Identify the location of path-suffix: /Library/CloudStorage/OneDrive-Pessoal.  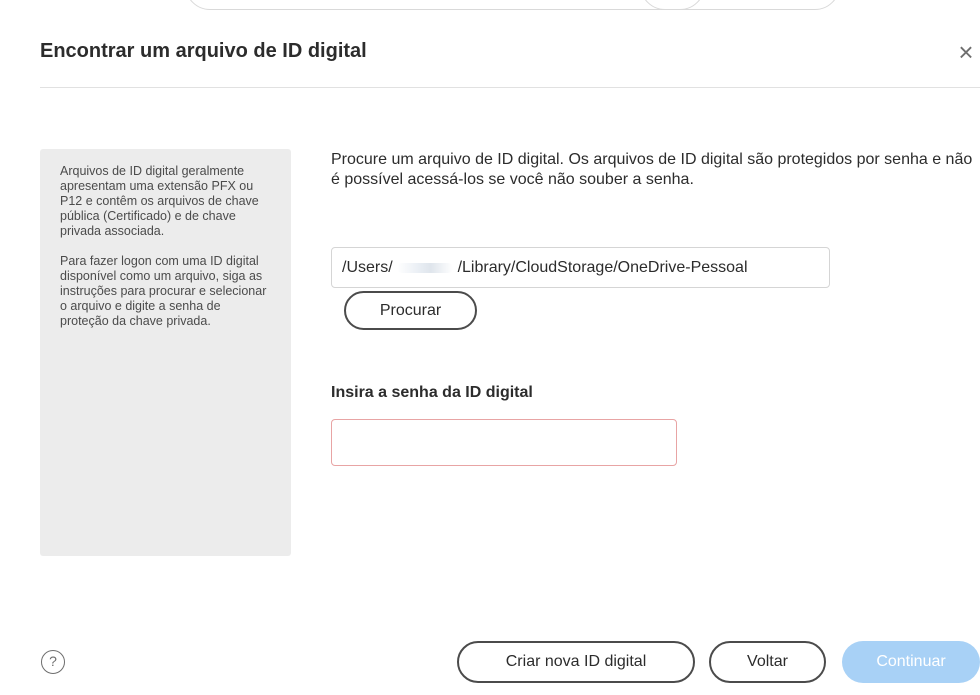
(602, 267).